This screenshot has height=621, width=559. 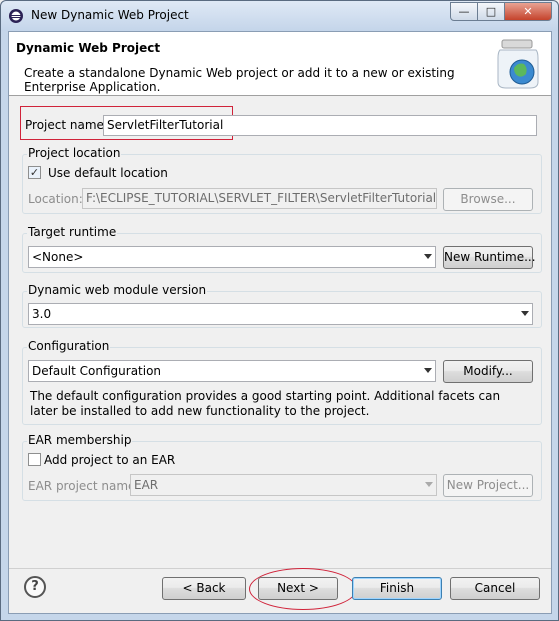 What do you see at coordinates (66, 125) in the screenshot?
I see `project-name-label: Project name:` at bounding box center [66, 125].